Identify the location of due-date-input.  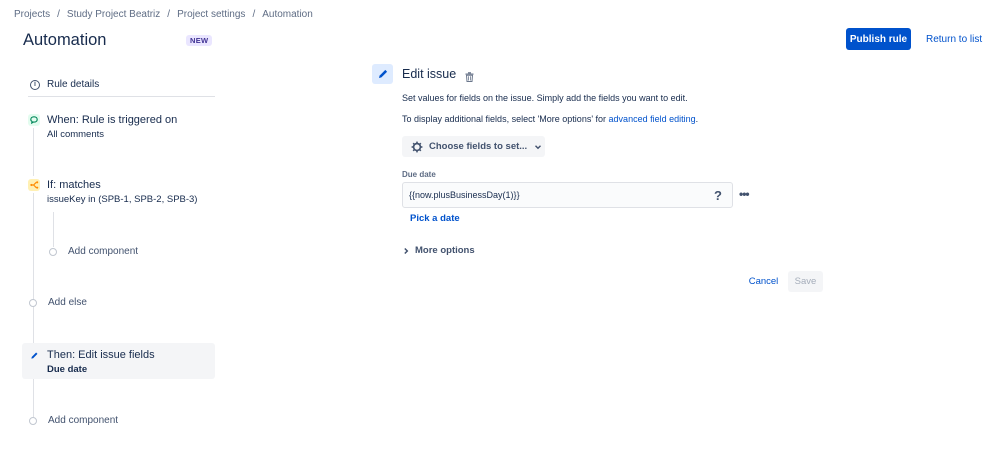
(567, 195).